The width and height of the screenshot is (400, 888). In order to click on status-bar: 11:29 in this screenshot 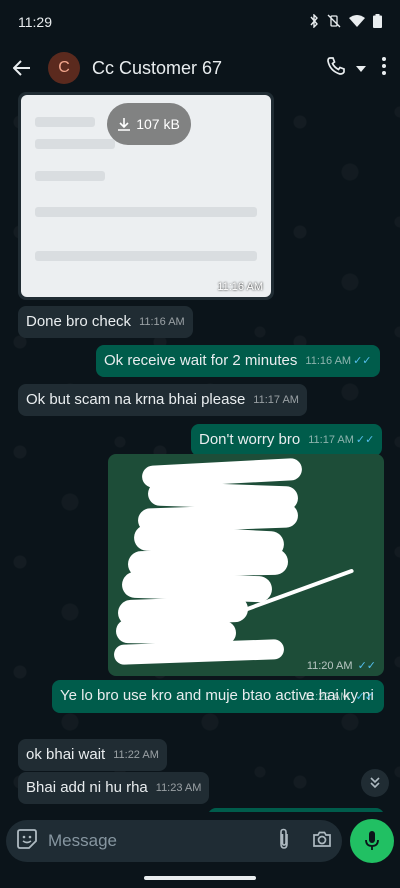, I will do `click(200, 22)`.